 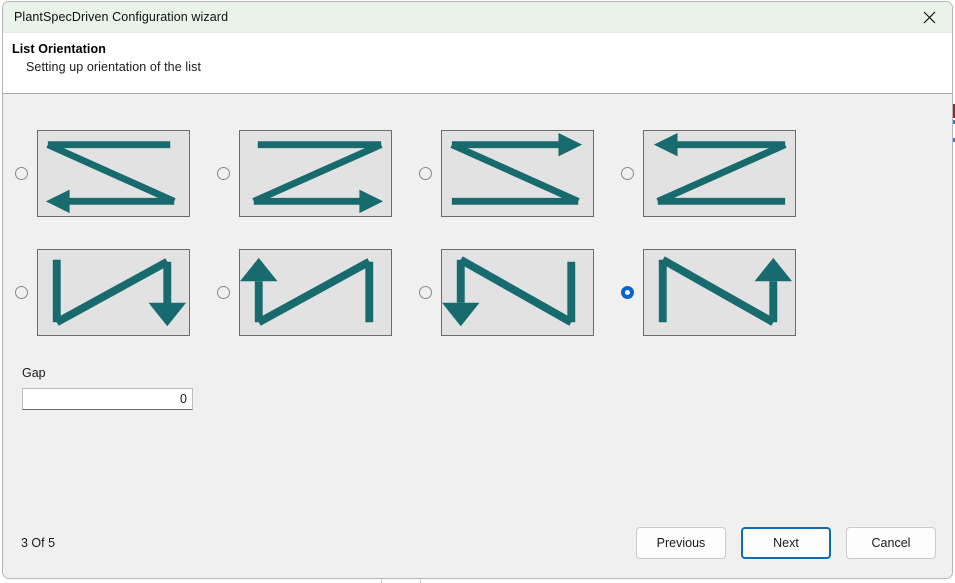 What do you see at coordinates (516, 168) in the screenshot?
I see `z-shape-top-arrow-right-diagonal-down-right-bottom-line-icon` at bounding box center [516, 168].